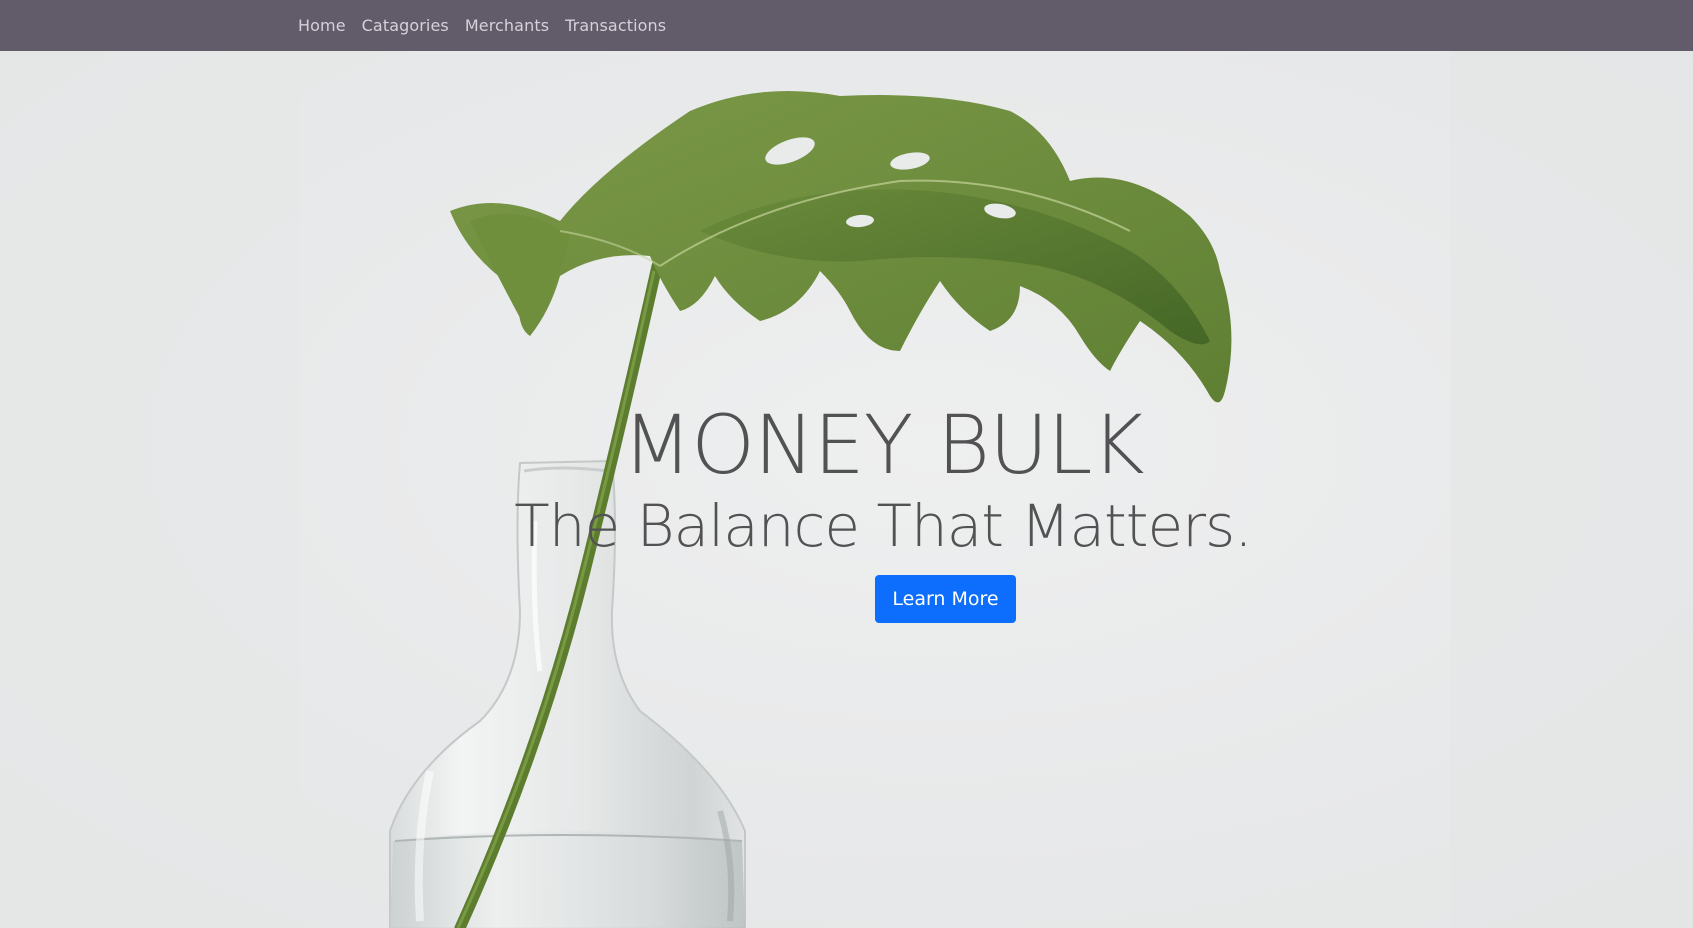 The image size is (1693, 928). I want to click on hero-subtitle: The Balance That Matters., so click(883, 526).